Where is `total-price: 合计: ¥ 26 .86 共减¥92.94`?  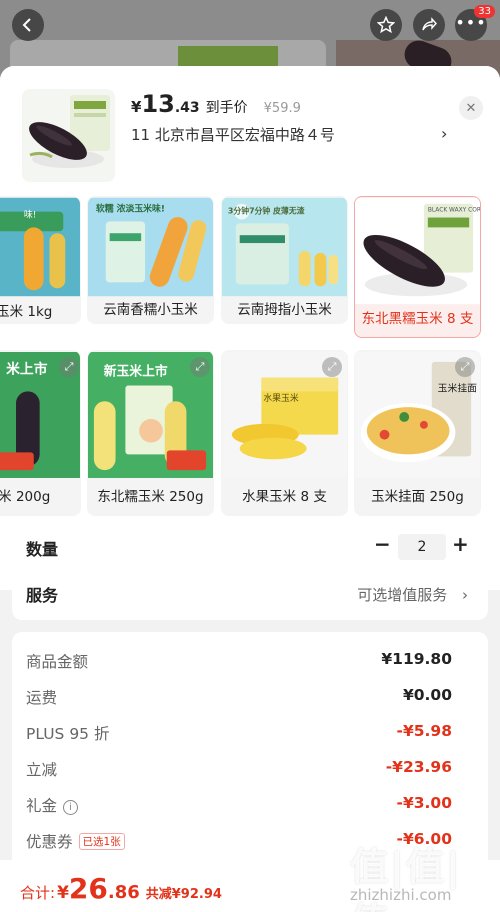
total-price: 合计: ¥ 26 .86 共减¥92.94 is located at coordinates (121, 888).